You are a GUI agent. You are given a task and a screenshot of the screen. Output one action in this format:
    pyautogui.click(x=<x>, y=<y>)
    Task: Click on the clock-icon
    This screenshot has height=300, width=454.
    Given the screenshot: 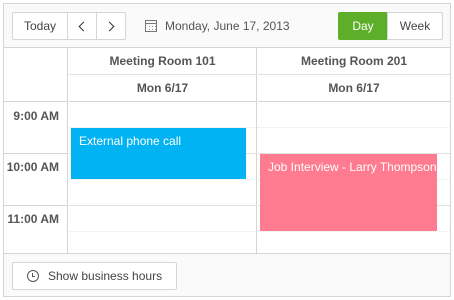 What is the action you would take?
    pyautogui.click(x=33, y=276)
    